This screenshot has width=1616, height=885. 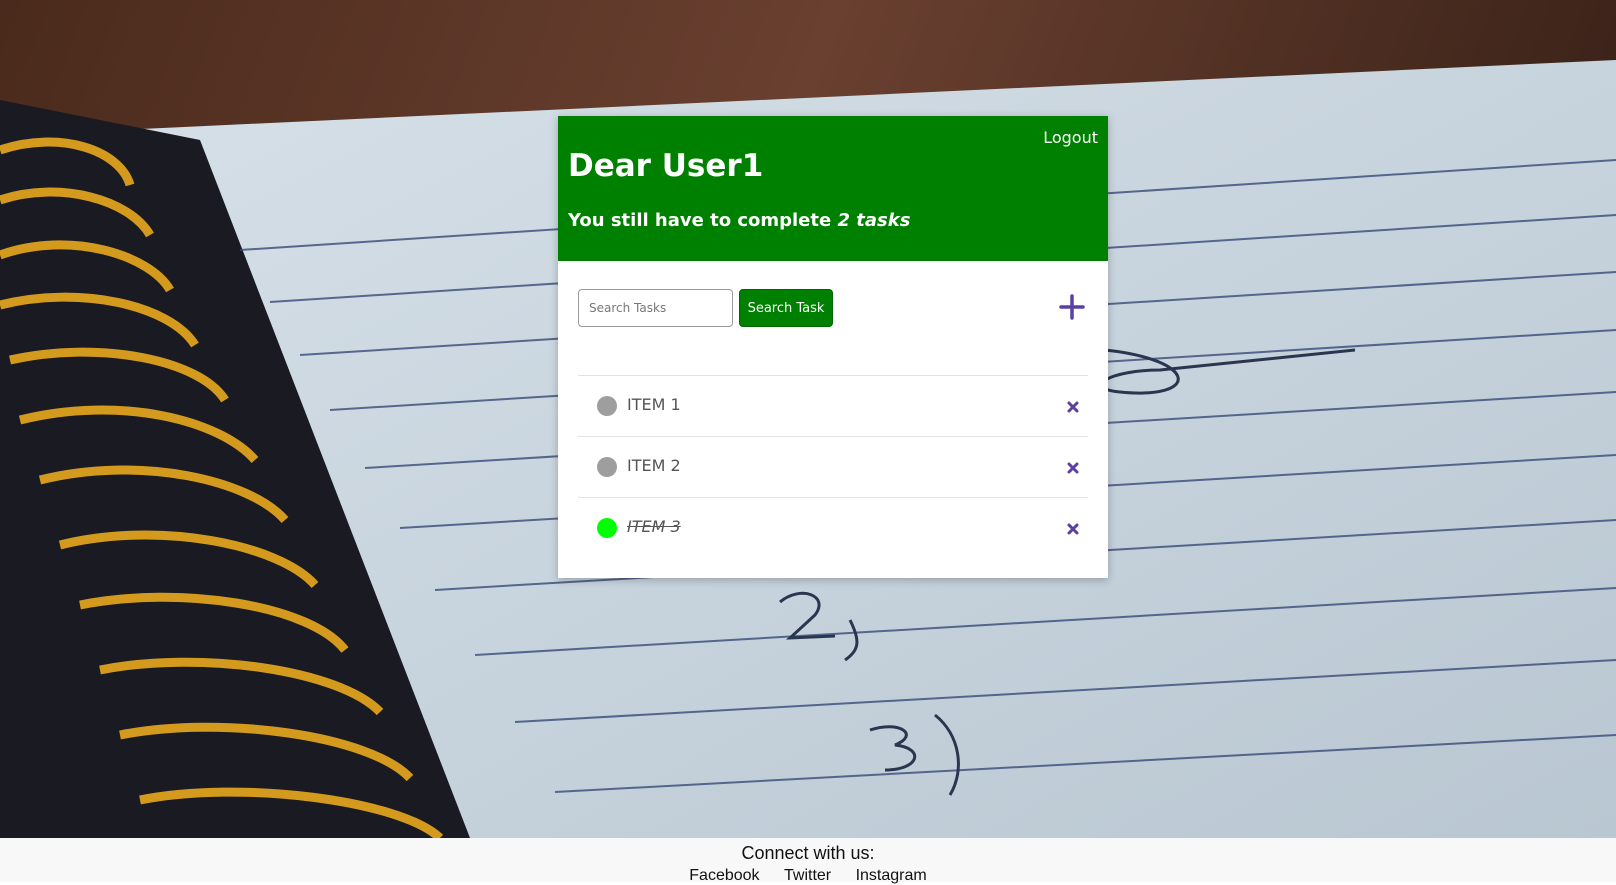 I want to click on task-label: ITEM 2, so click(x=654, y=465).